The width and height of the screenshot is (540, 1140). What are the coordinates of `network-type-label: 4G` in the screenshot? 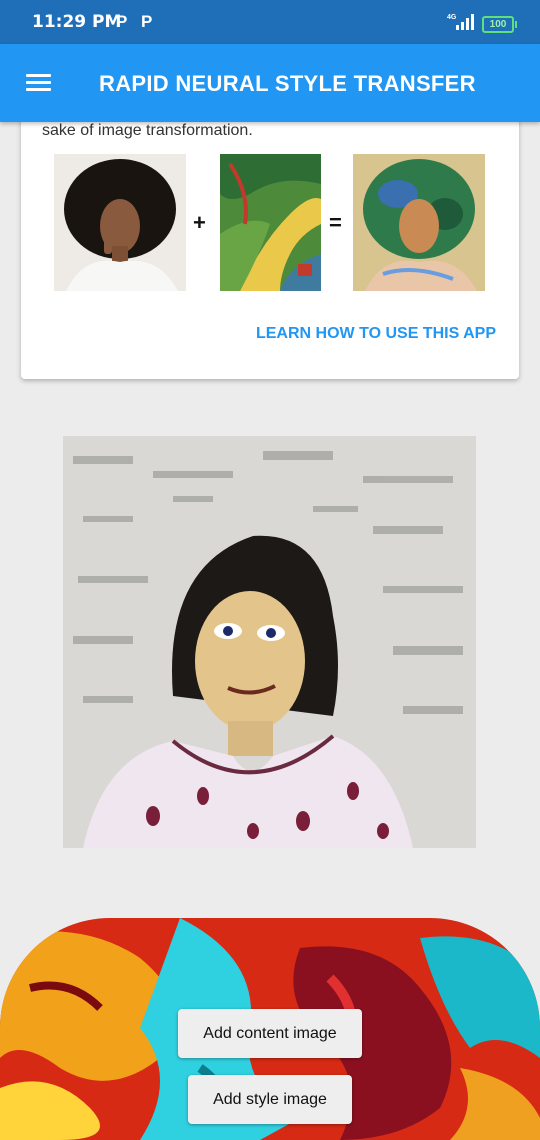 It's located at (452, 17).